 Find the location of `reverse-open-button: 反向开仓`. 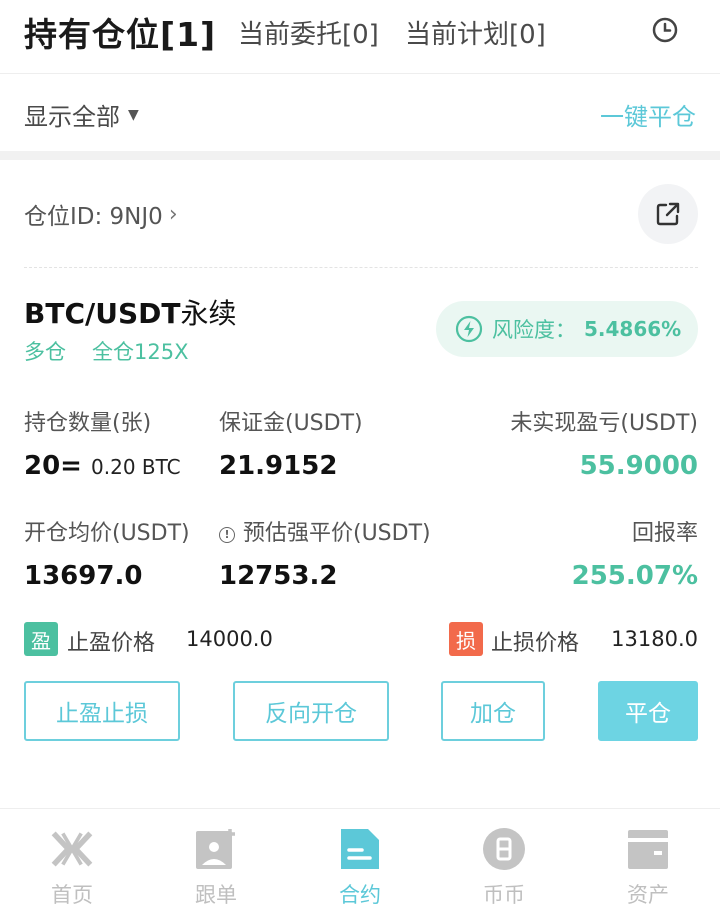

reverse-open-button: 反向开仓 is located at coordinates (311, 711).